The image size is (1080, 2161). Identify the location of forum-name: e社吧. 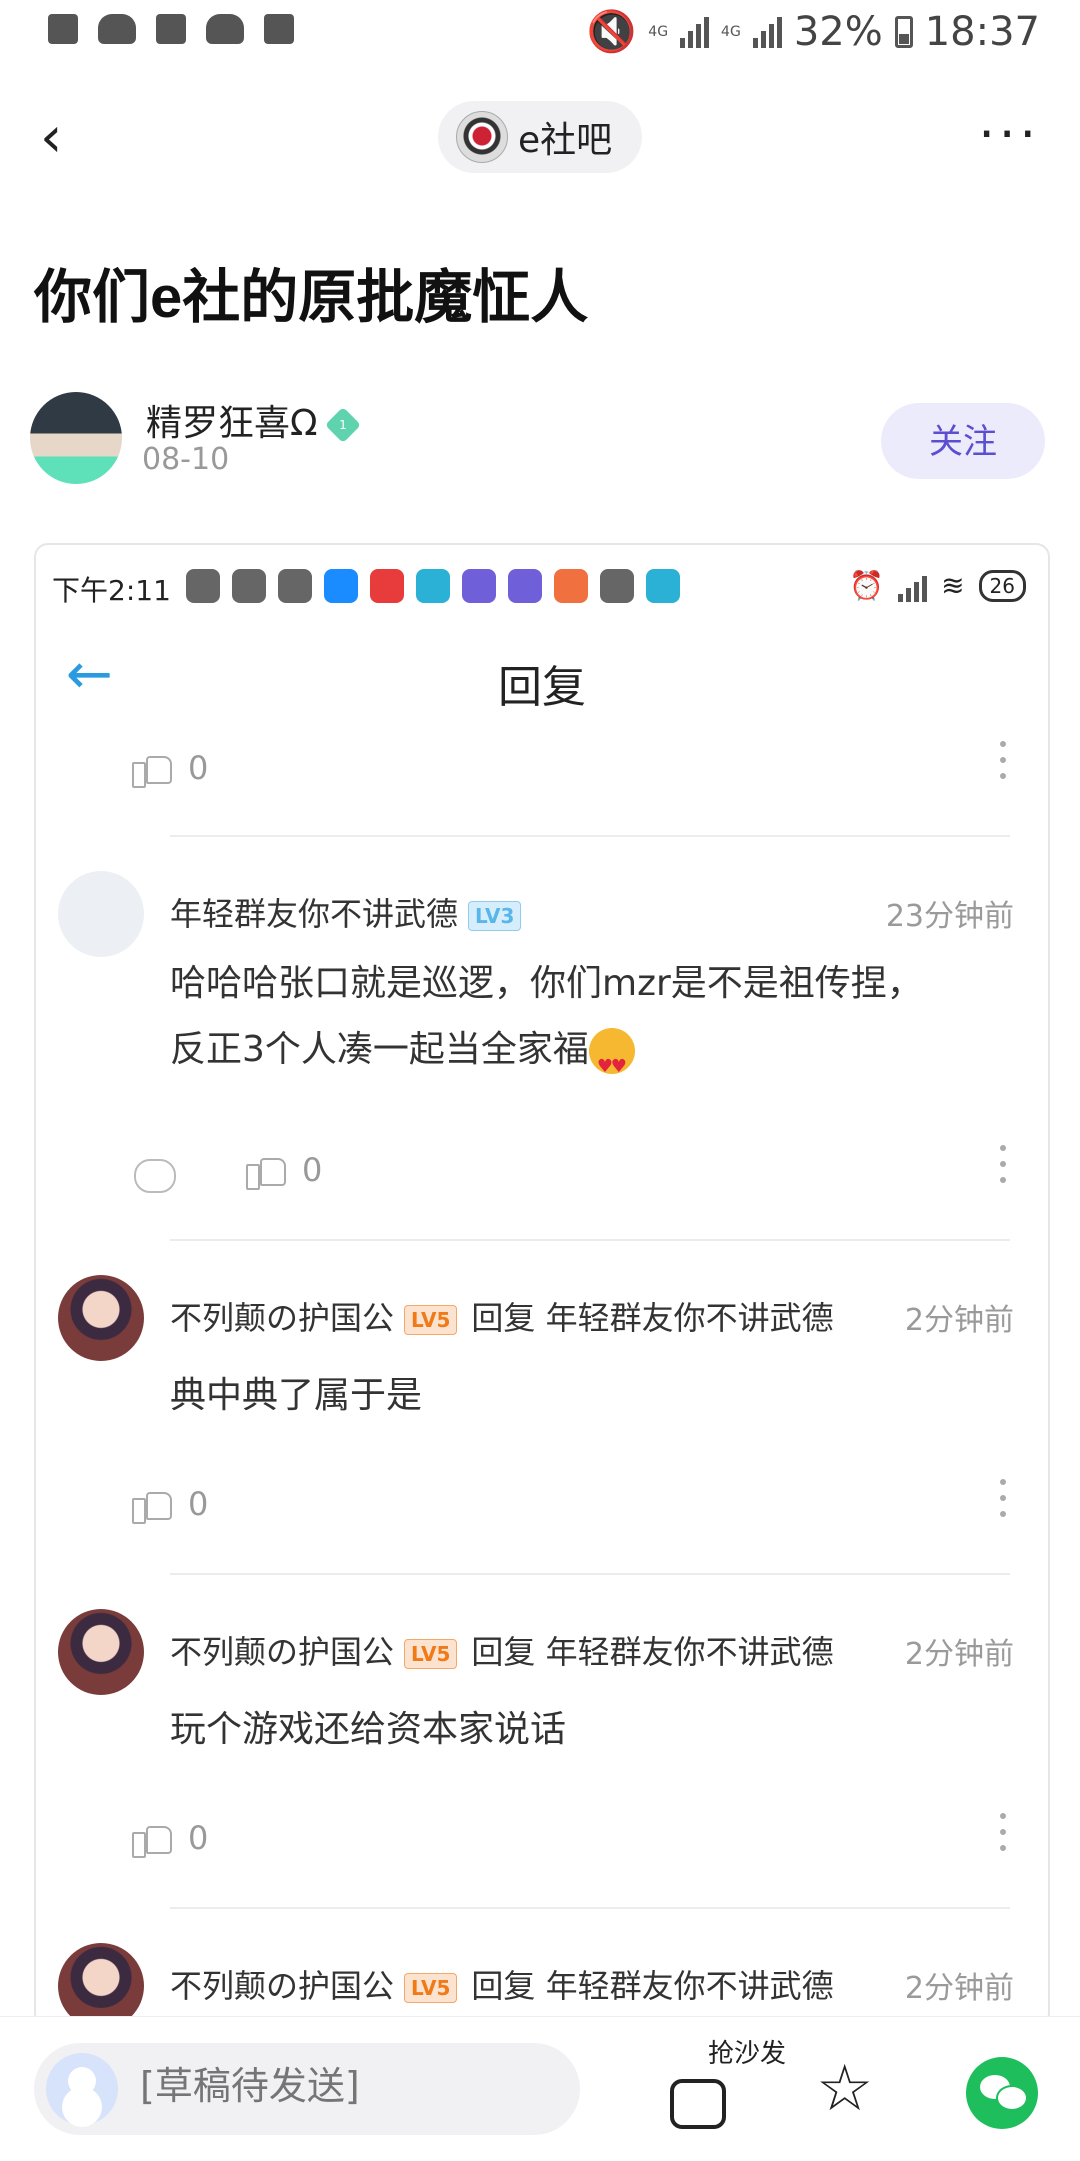
(565, 140).